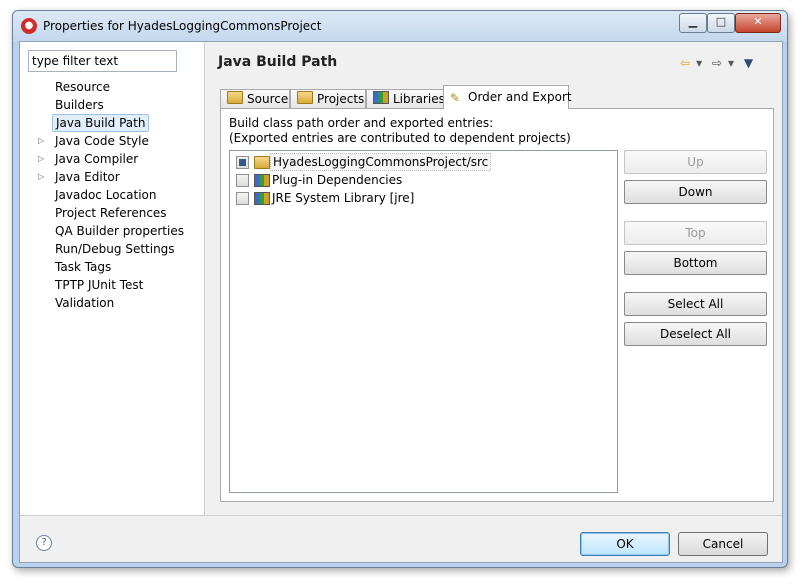  I want to click on tree-item-label: Task Tags, so click(83, 267).